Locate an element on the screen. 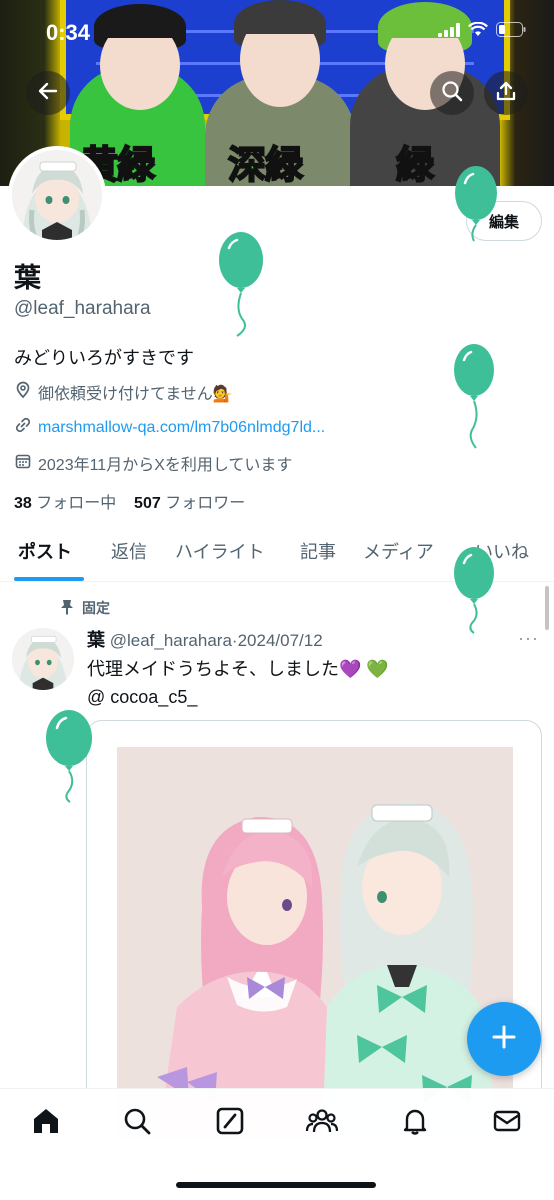 The image size is (554, 1200). avatar-illustration is located at coordinates (57, 195).